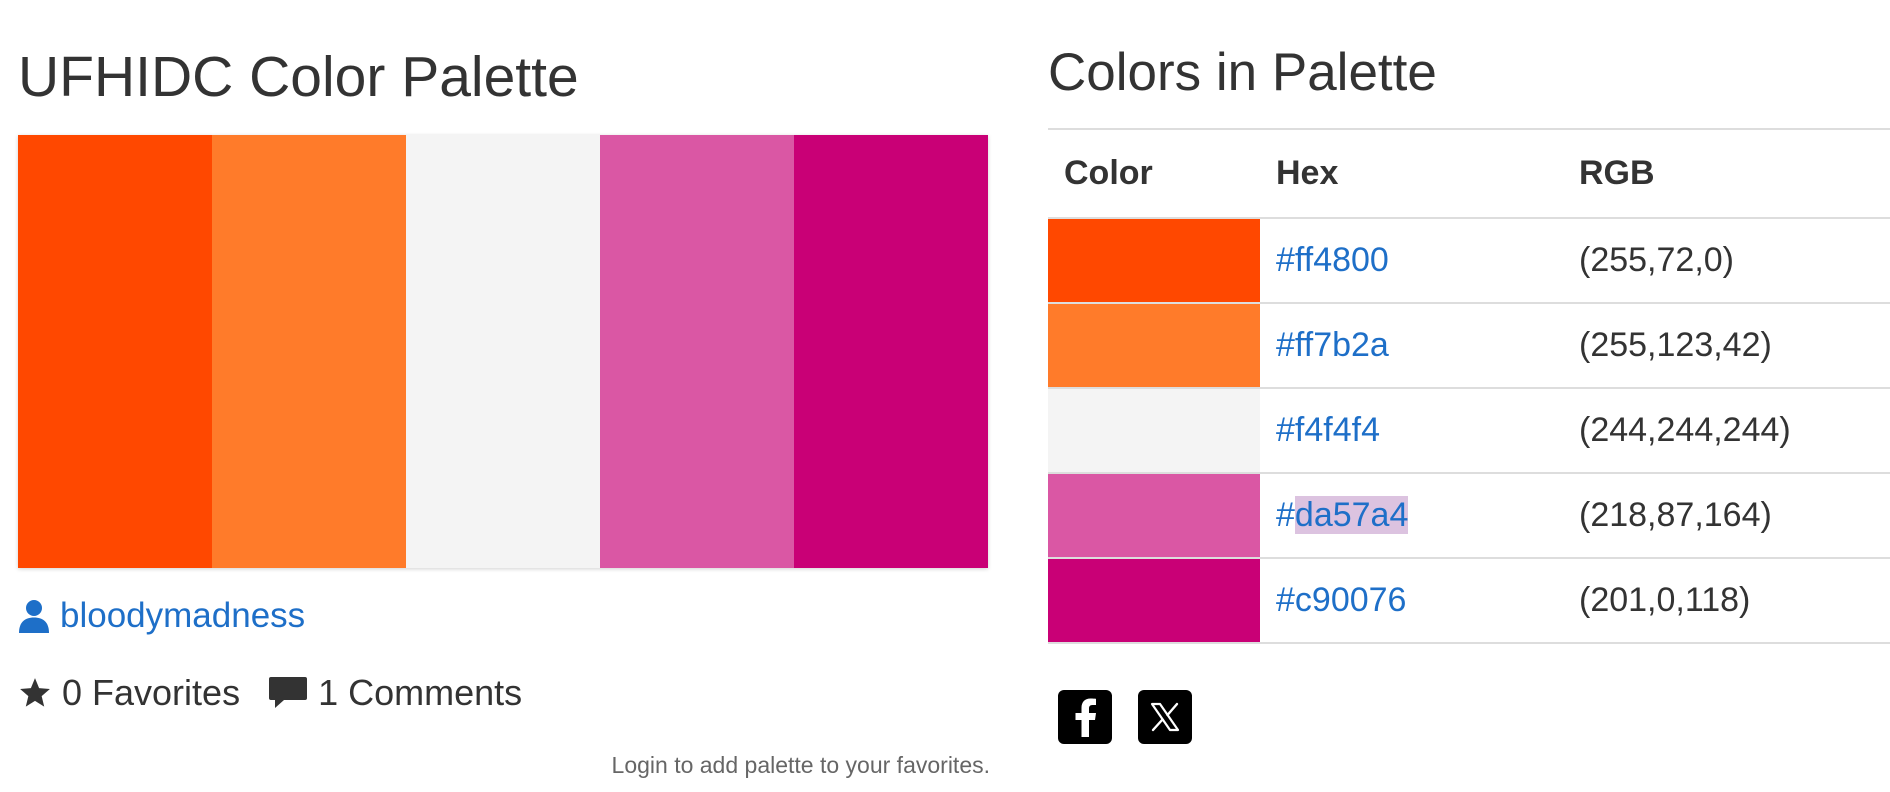 The image size is (1890, 792). I want to click on column-header-color: Color, so click(1154, 173).